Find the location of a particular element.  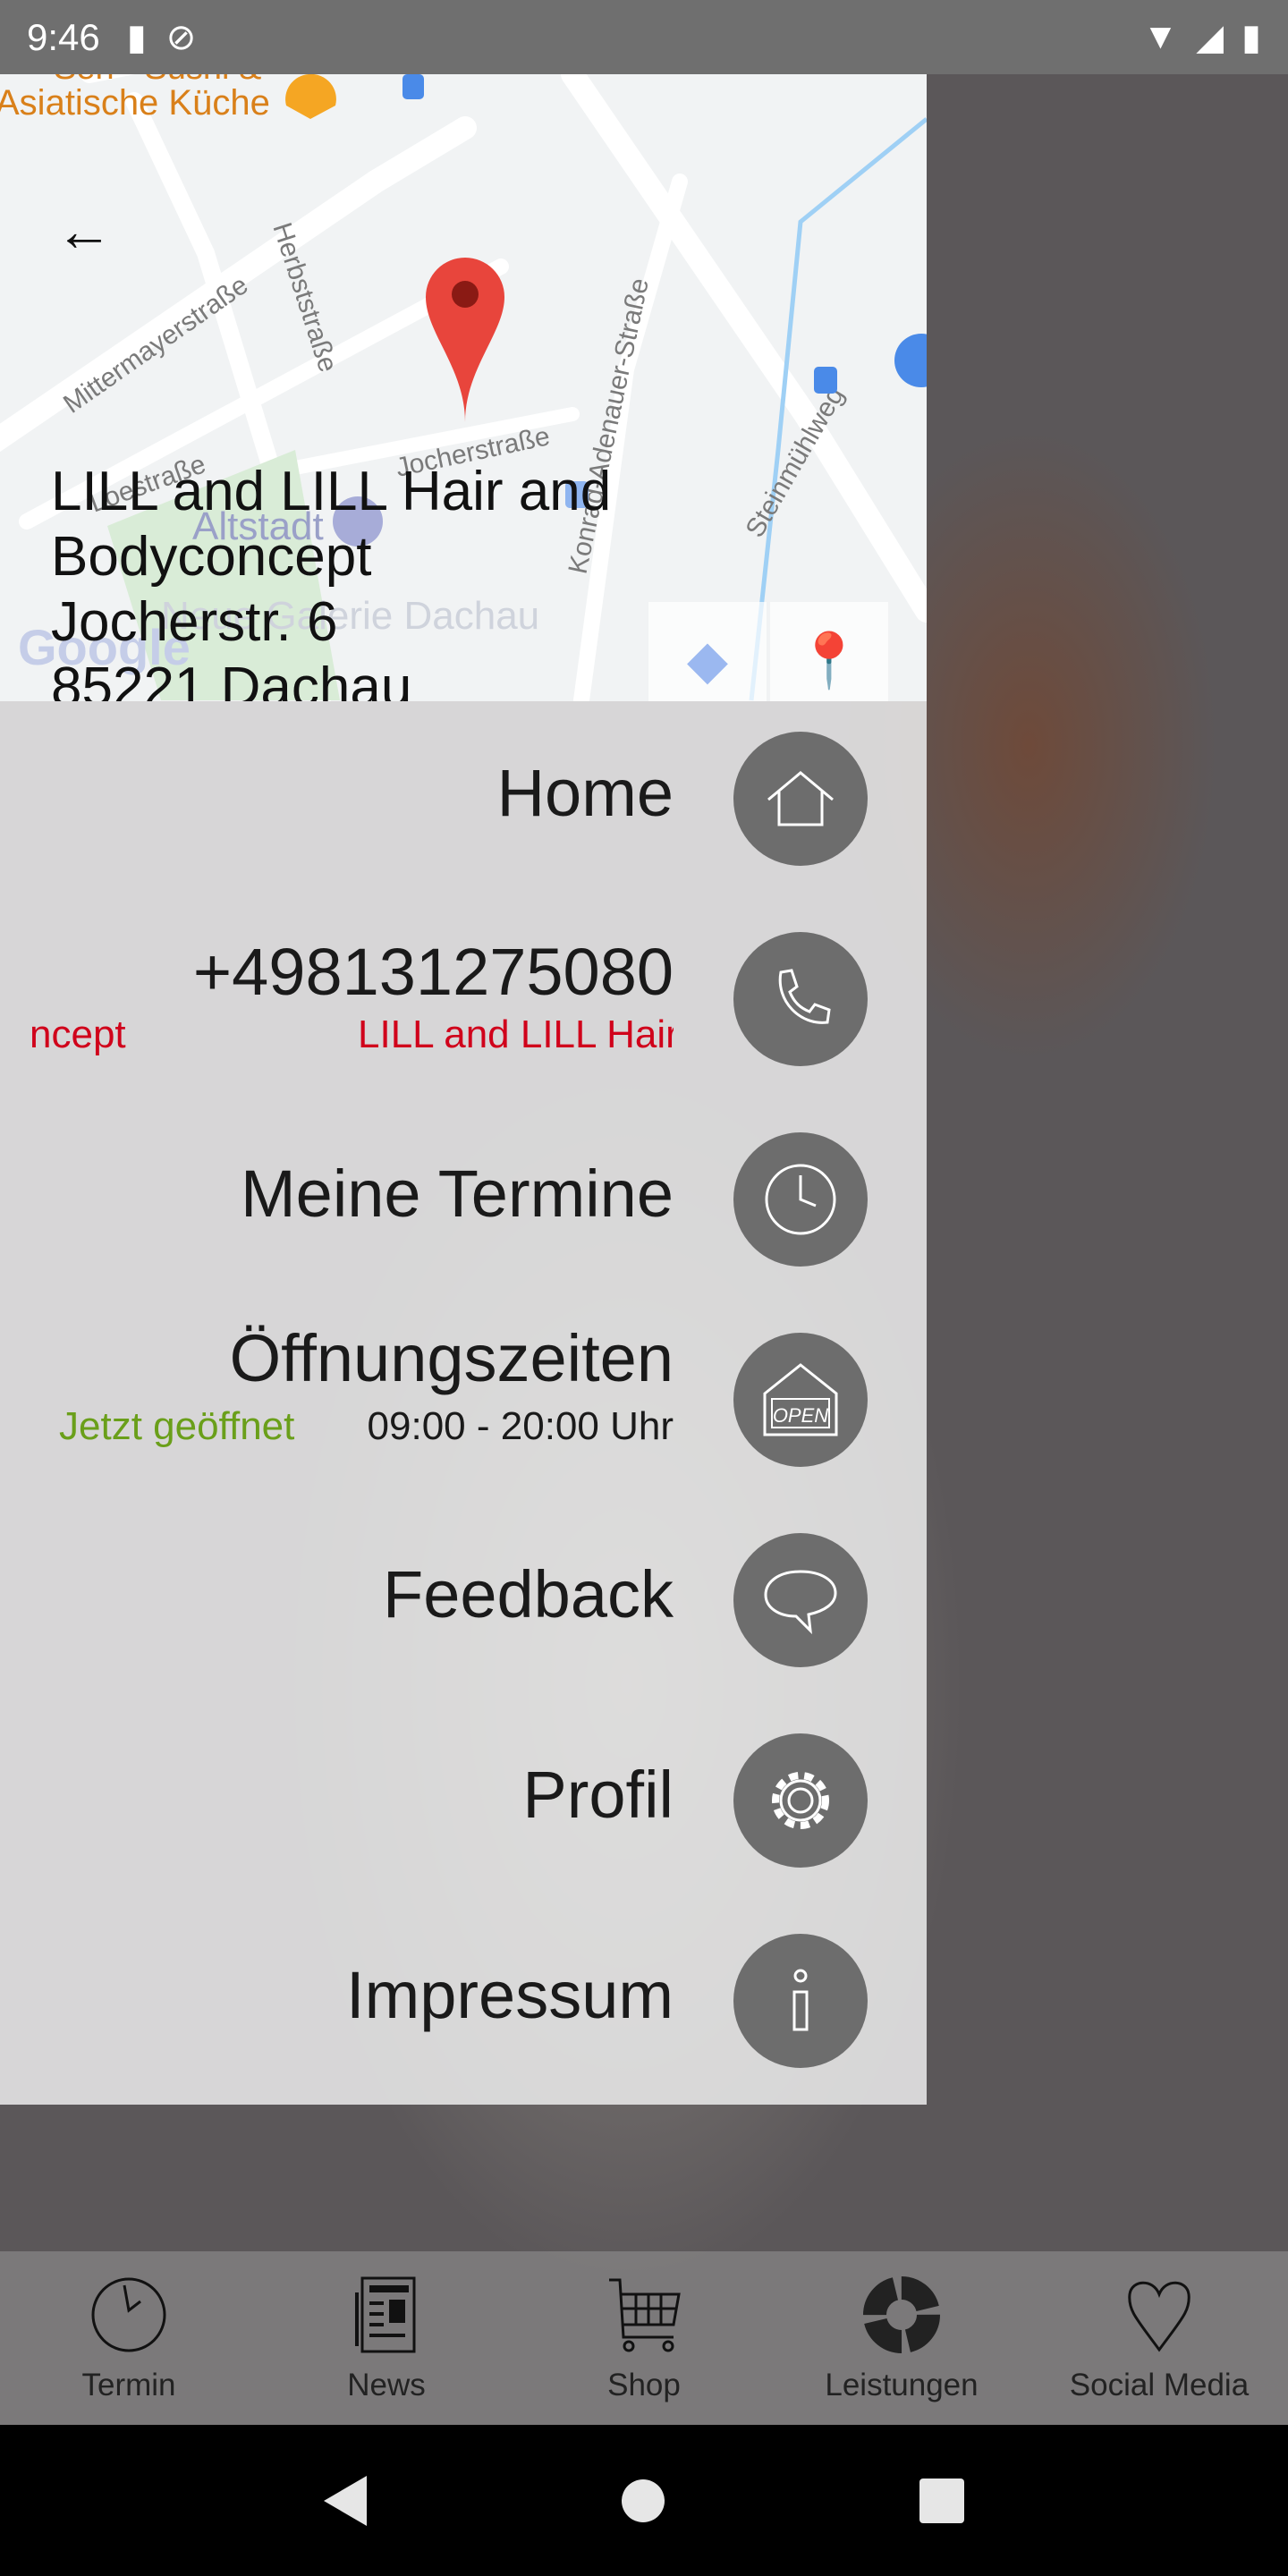

nav-label: Leistungen is located at coordinates (902, 2385).